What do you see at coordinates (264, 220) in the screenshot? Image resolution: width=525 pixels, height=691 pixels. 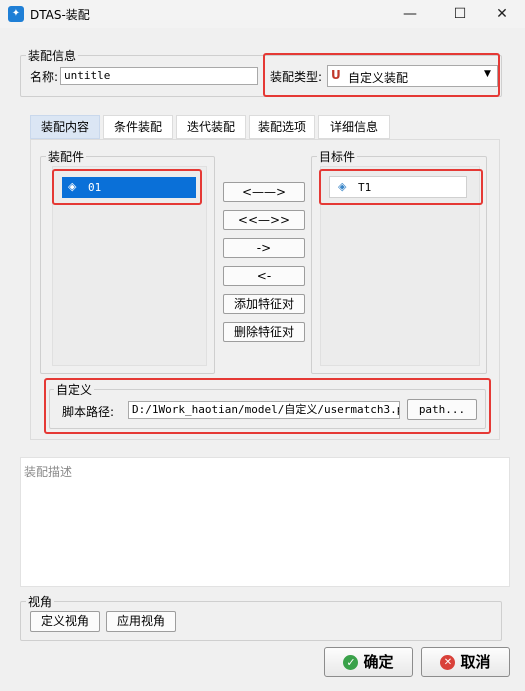 I see `swap-all-button: <<—>>` at bounding box center [264, 220].